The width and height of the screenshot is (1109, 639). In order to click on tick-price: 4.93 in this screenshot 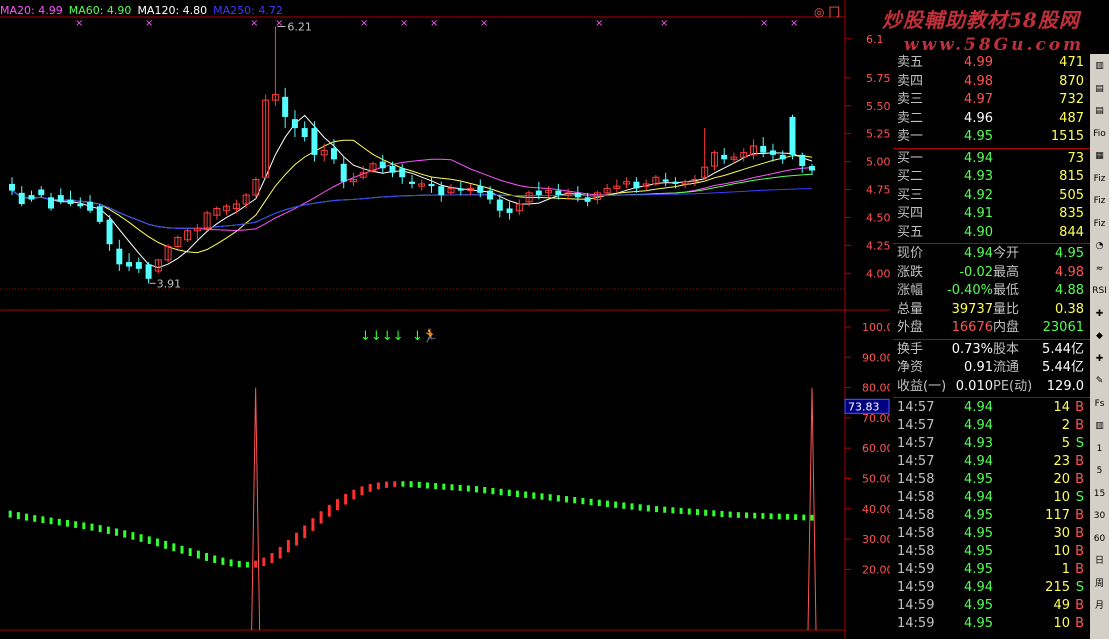, I will do `click(978, 443)`.